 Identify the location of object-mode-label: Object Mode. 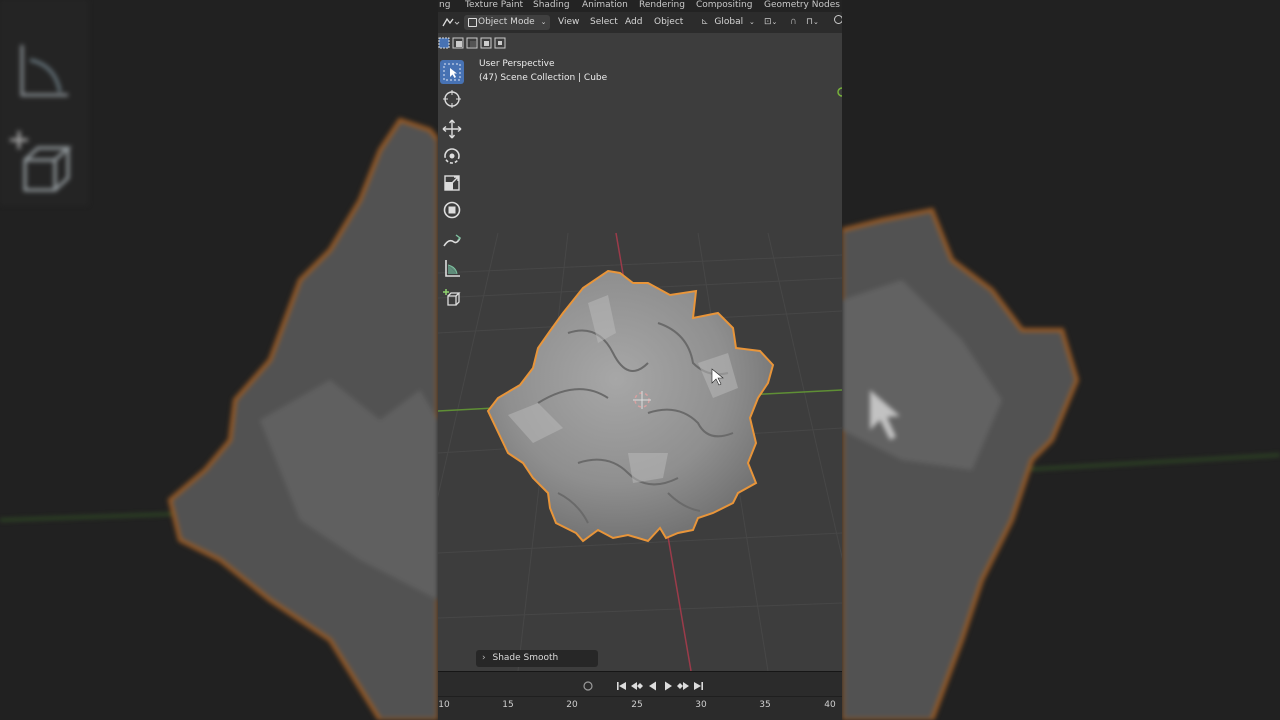
(506, 22).